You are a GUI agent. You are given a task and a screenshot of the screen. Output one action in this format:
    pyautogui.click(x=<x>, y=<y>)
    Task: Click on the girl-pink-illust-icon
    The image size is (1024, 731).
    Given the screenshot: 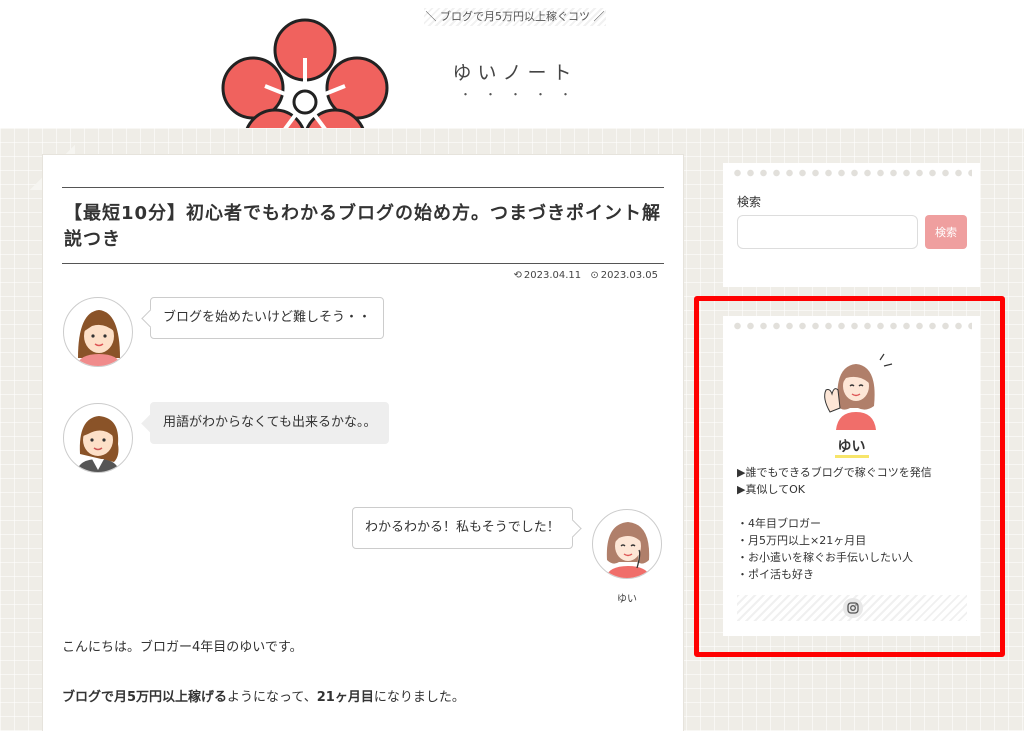 What is the action you would take?
    pyautogui.click(x=99, y=338)
    